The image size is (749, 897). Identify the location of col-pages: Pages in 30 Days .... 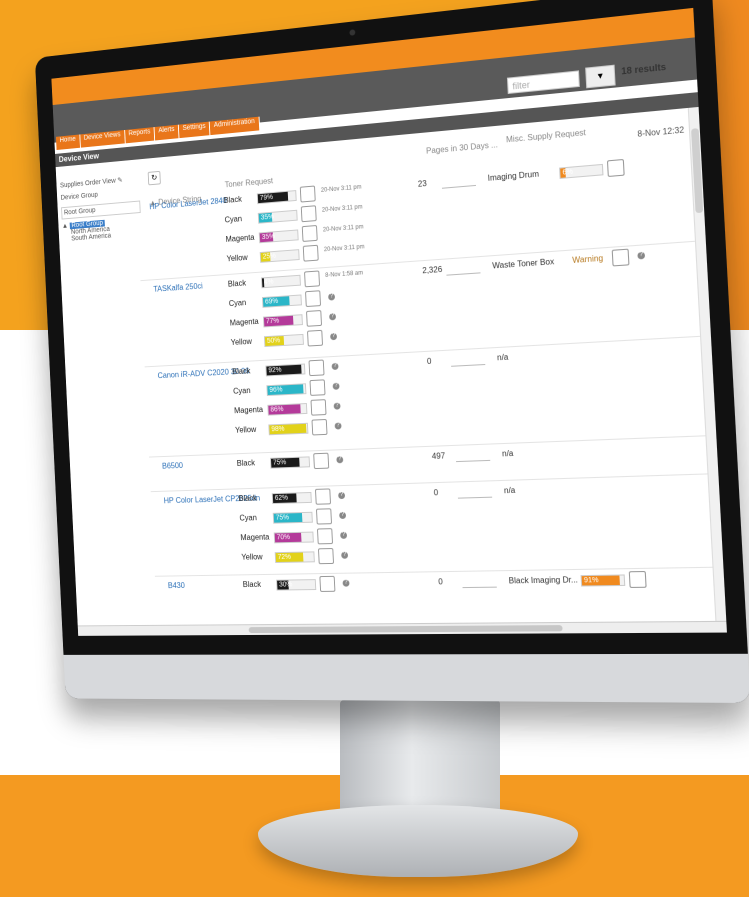
(462, 148).